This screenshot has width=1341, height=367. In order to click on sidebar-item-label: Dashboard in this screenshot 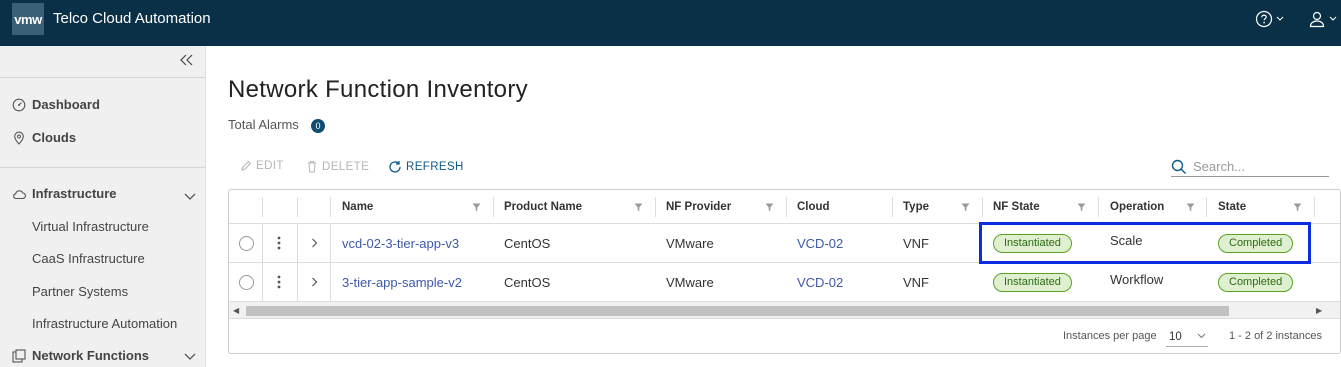, I will do `click(66, 104)`.